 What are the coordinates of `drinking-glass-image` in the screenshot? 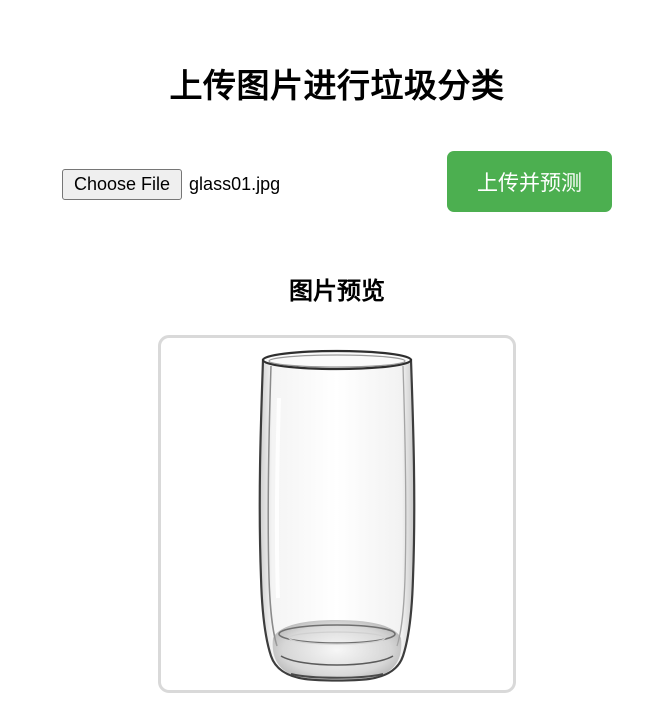 It's located at (337, 515).